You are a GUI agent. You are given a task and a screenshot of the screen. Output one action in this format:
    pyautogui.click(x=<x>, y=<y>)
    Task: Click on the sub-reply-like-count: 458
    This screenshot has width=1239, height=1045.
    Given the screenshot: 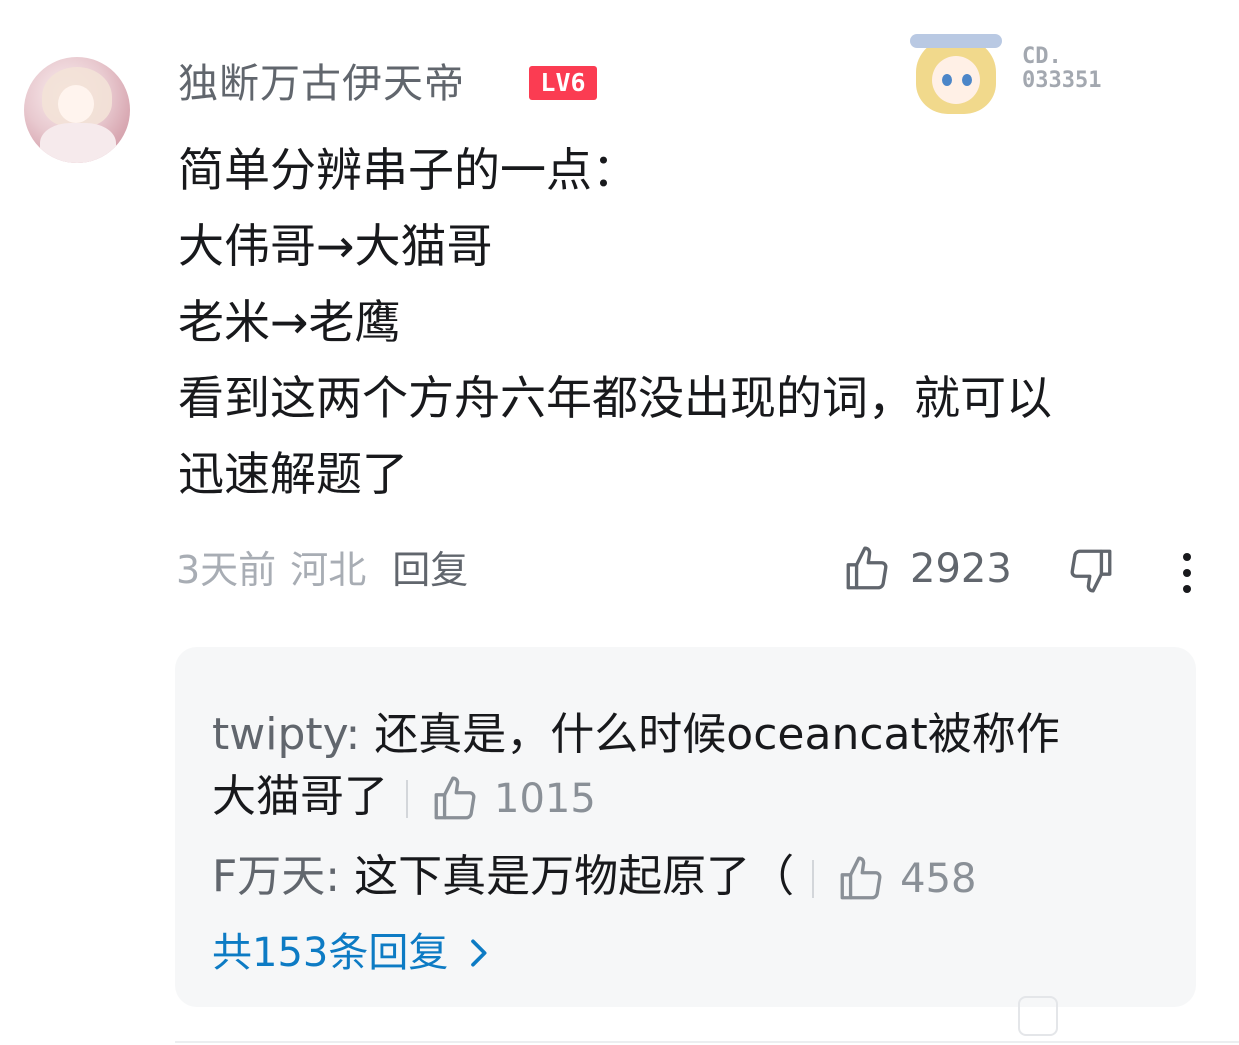 What is the action you would take?
    pyautogui.click(x=938, y=879)
    